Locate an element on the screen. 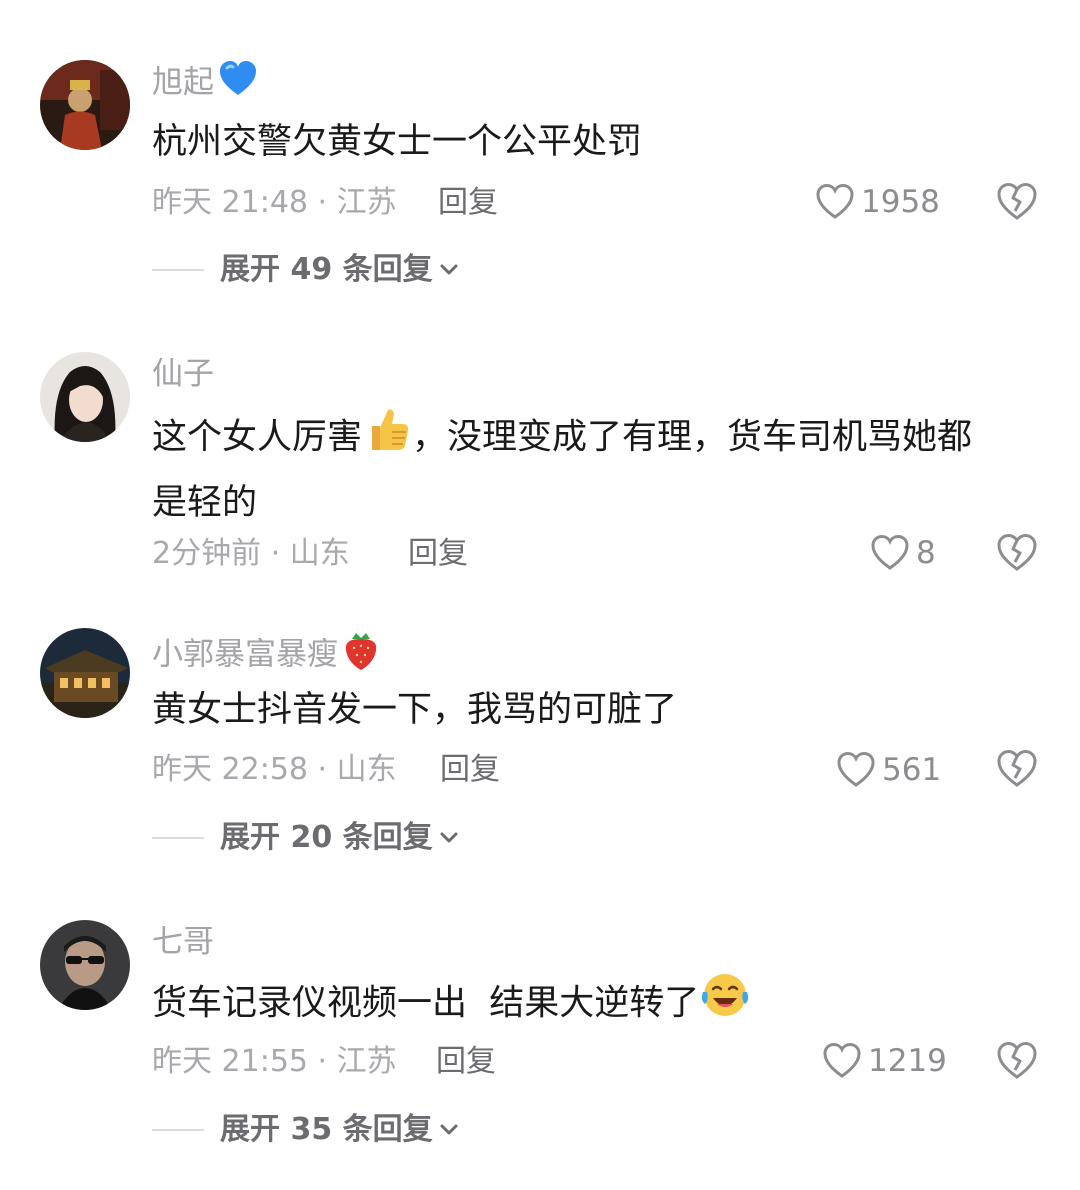  laughing-tears-icon is located at coordinates (725, 1004).